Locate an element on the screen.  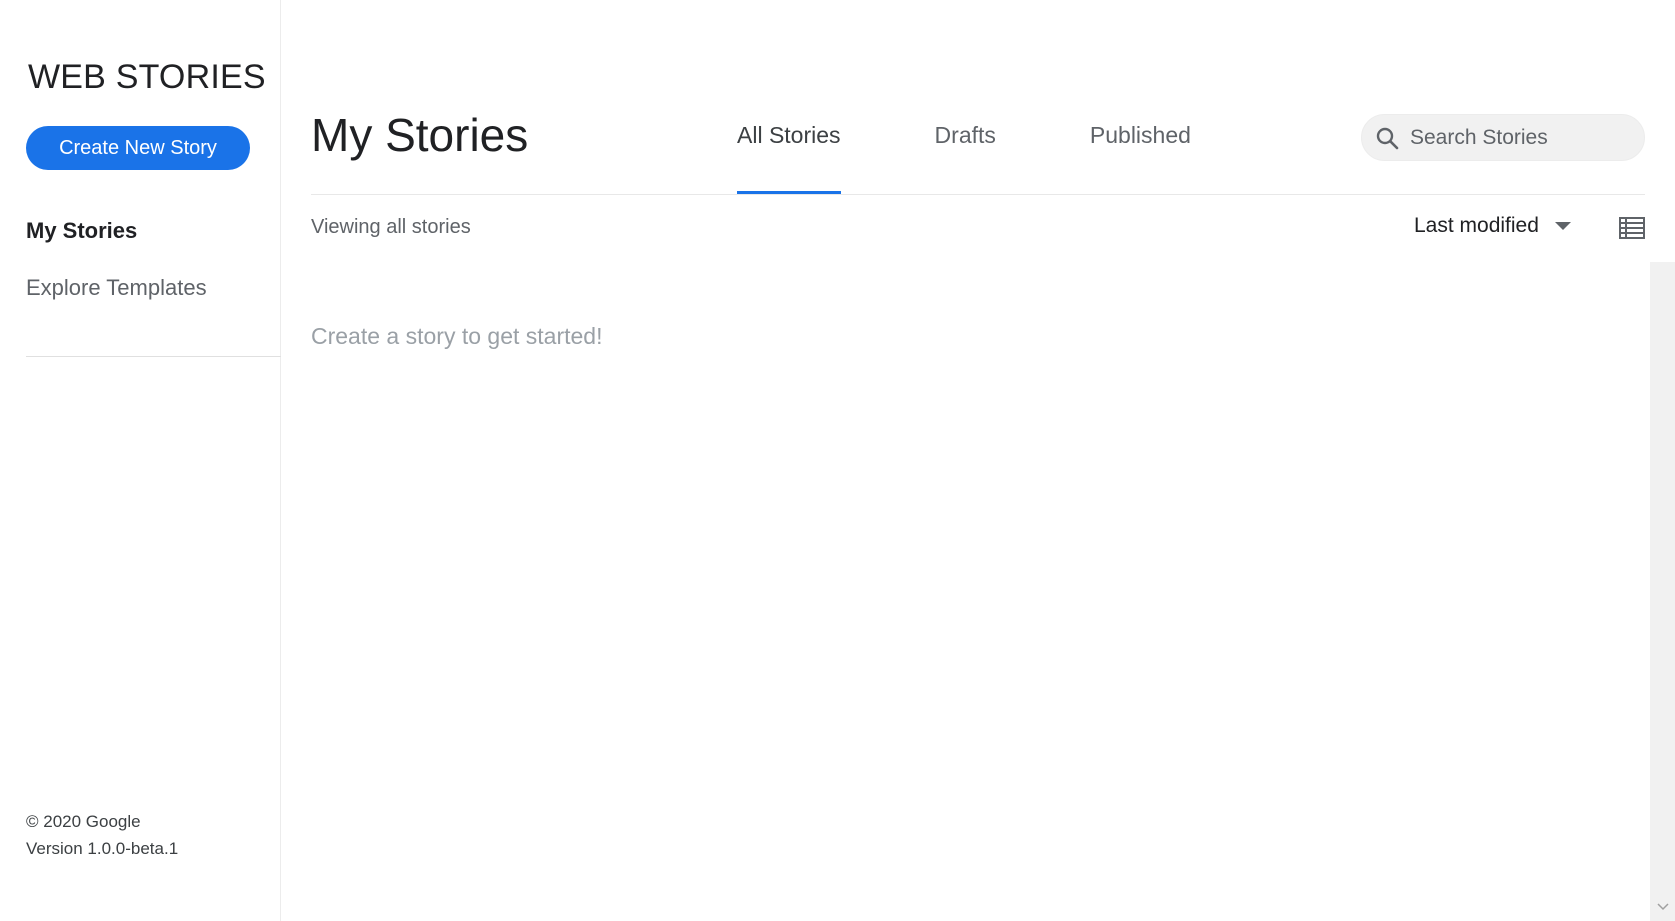
empty-state-message: Create a story to get started! is located at coordinates (457, 336).